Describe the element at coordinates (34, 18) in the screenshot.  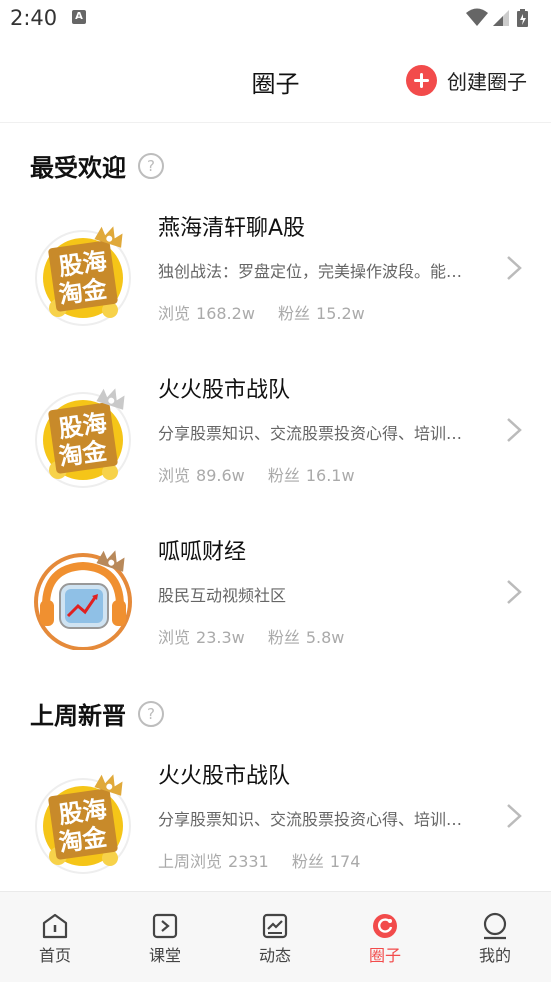
I see `status-time: 2:40` at that location.